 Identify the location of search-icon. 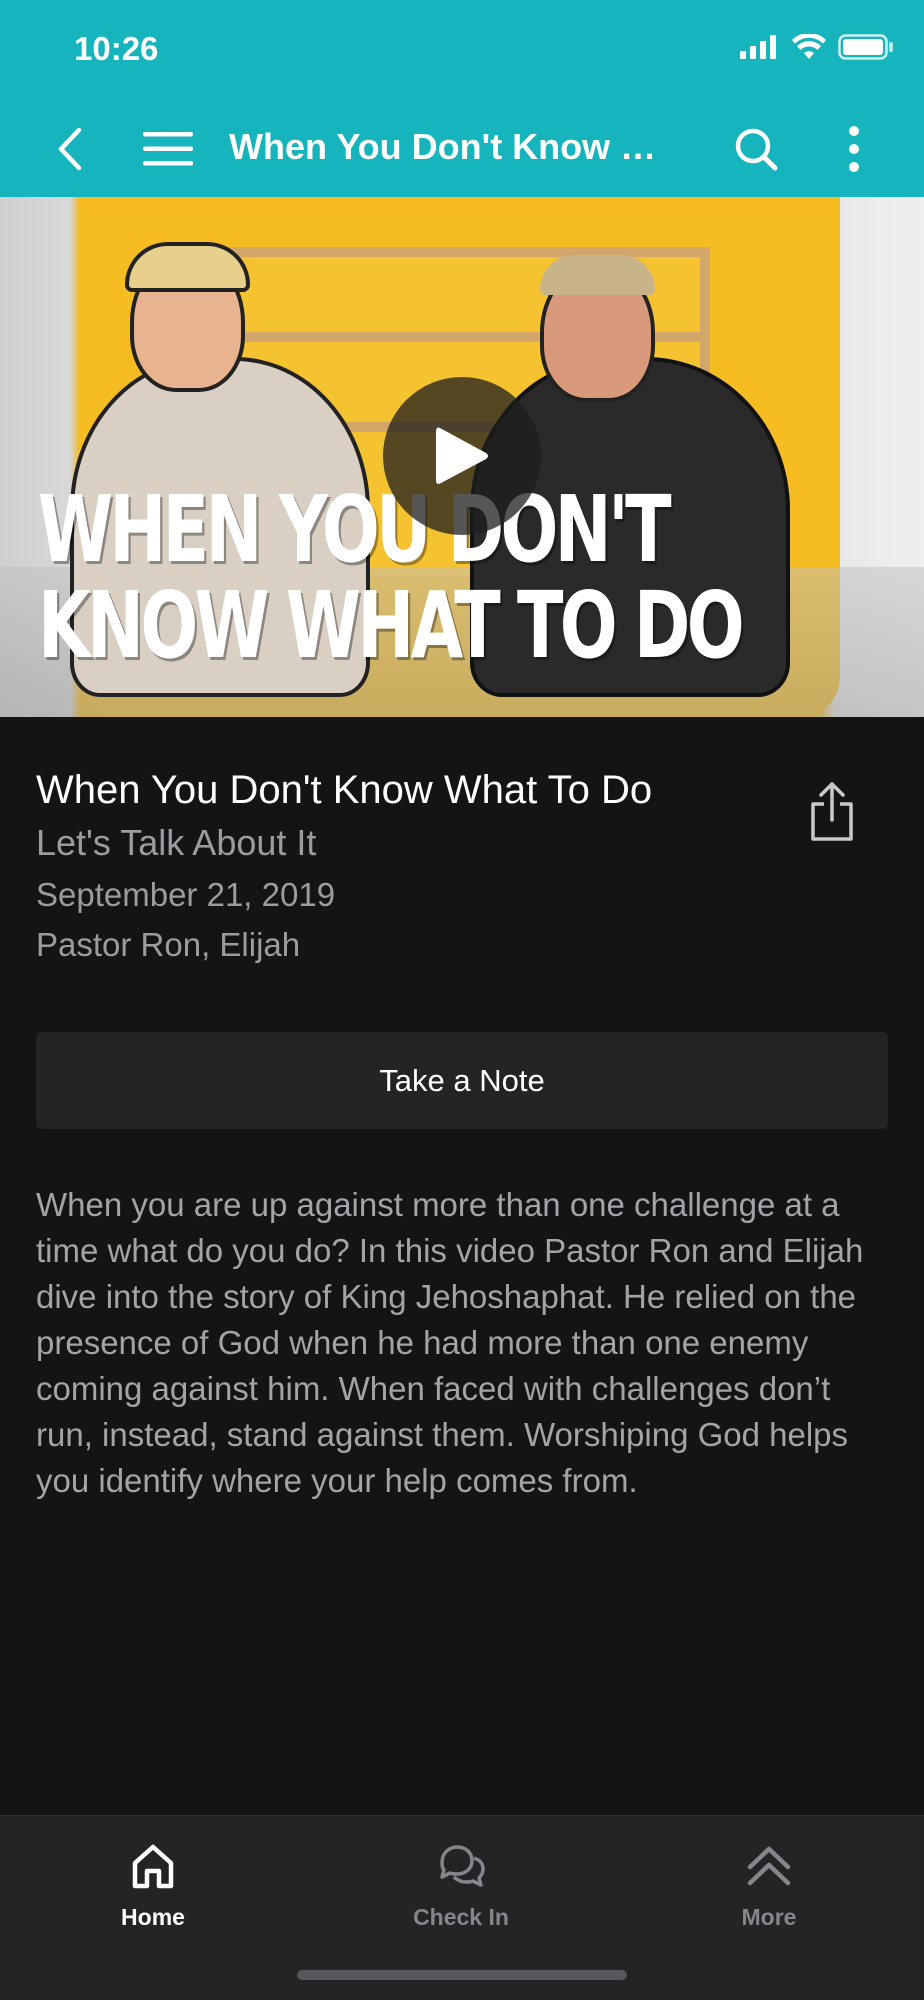
(756, 149).